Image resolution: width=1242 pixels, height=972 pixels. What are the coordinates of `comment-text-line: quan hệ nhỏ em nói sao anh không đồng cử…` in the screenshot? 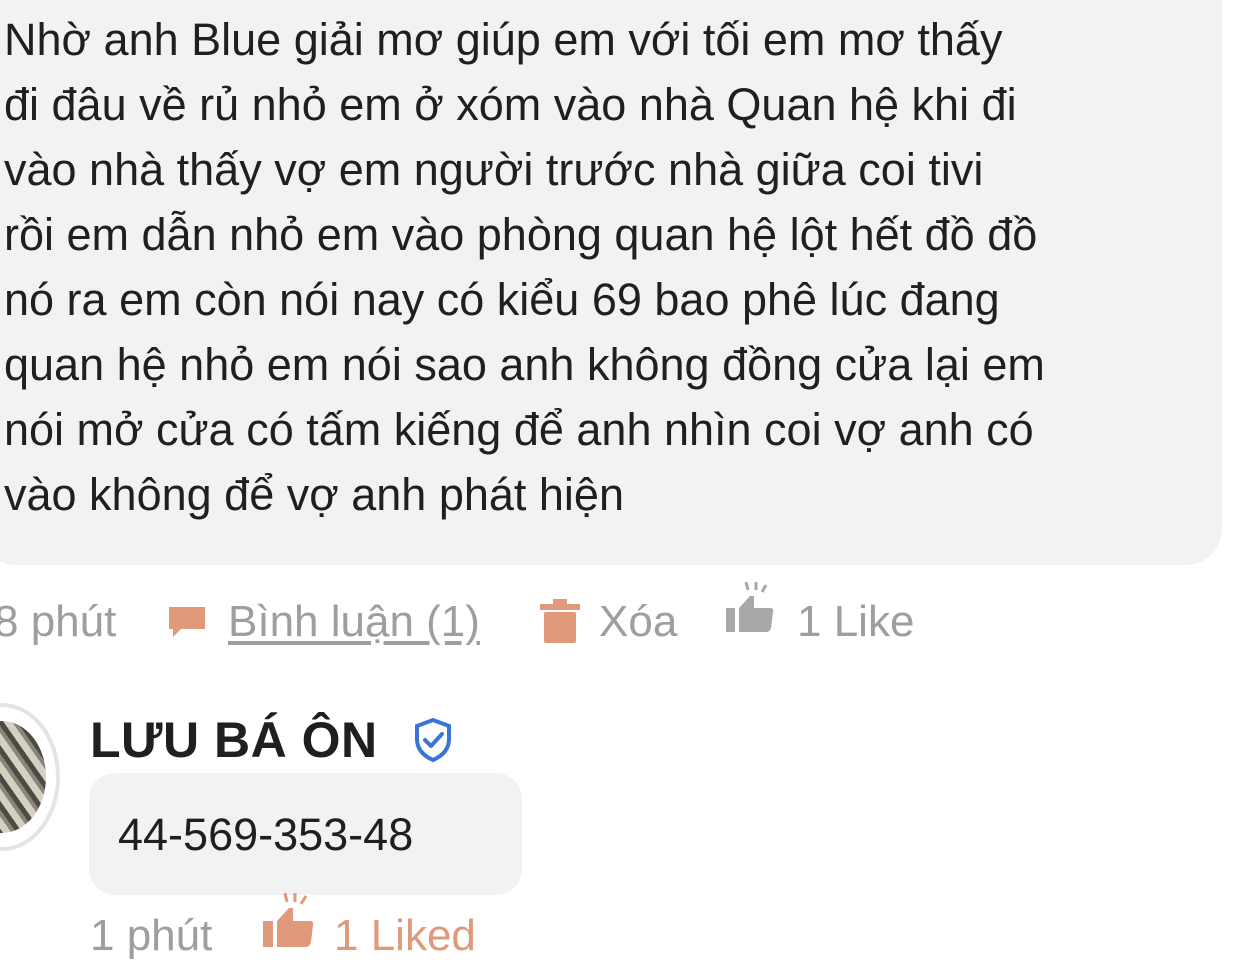 It's located at (524, 364).